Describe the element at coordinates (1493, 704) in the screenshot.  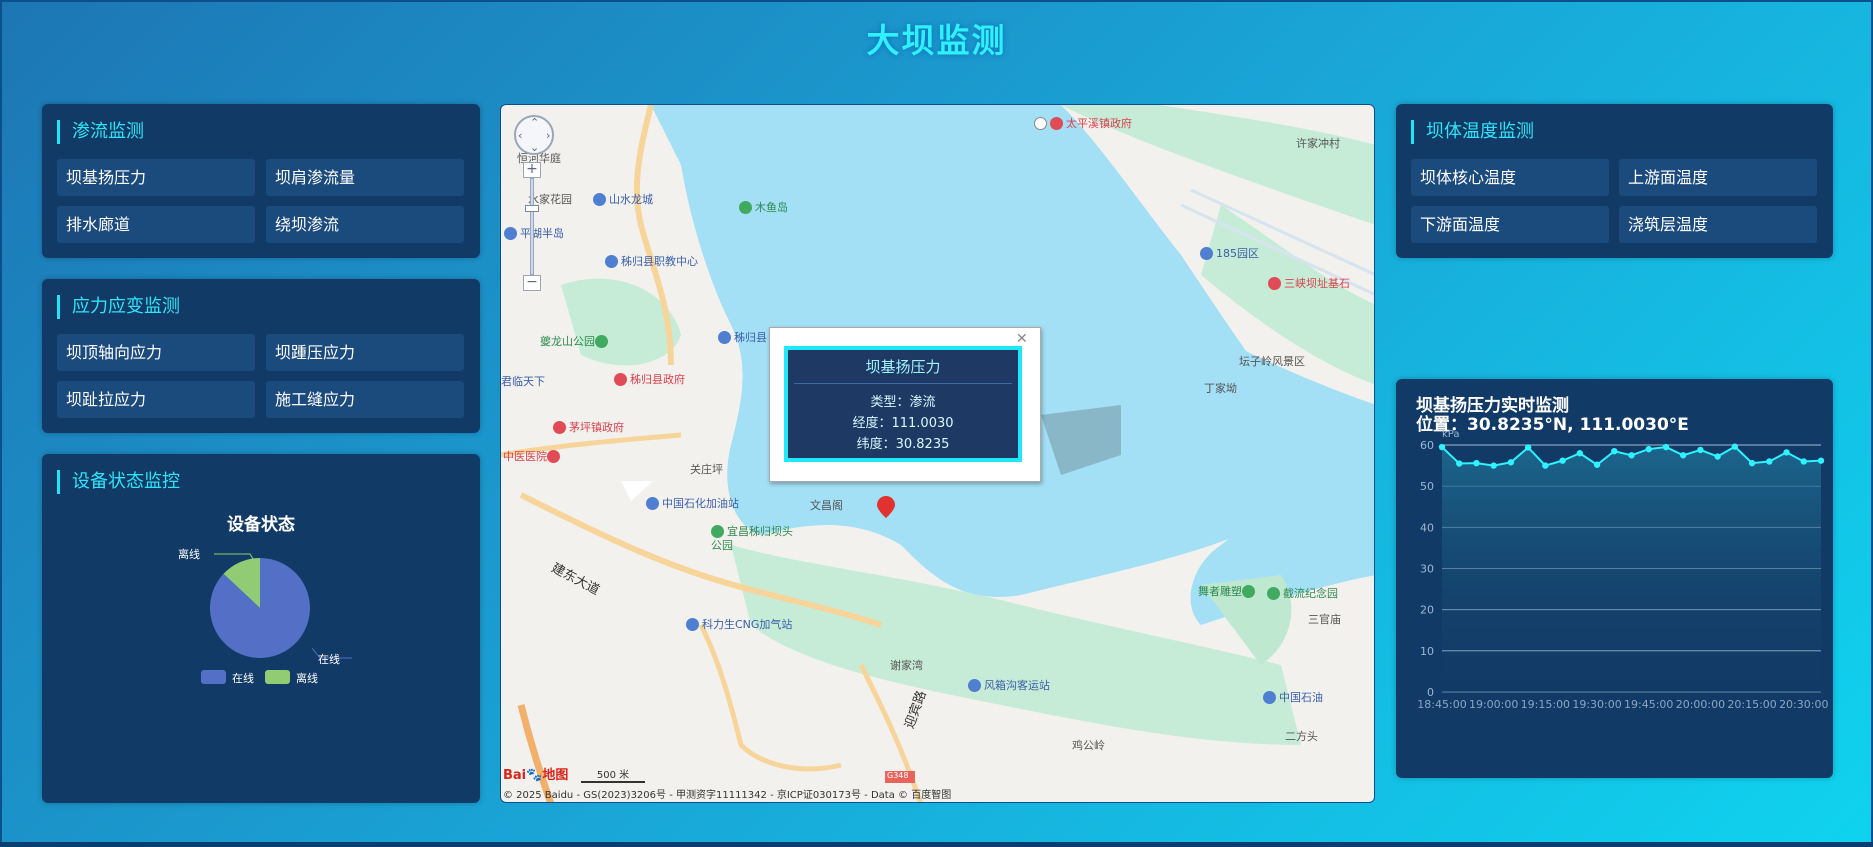
I see `x-tick-label: 19:00:00` at that location.